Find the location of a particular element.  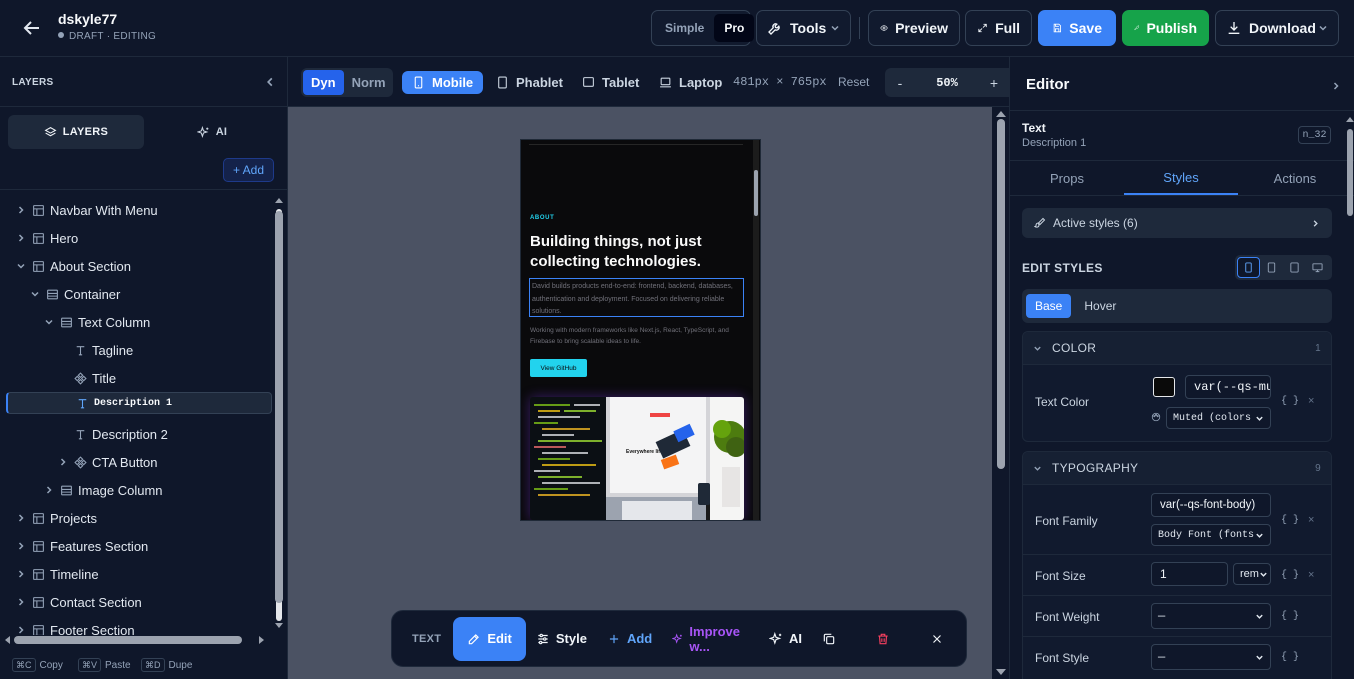

scroll-up-icon is located at coordinates (279, 200).